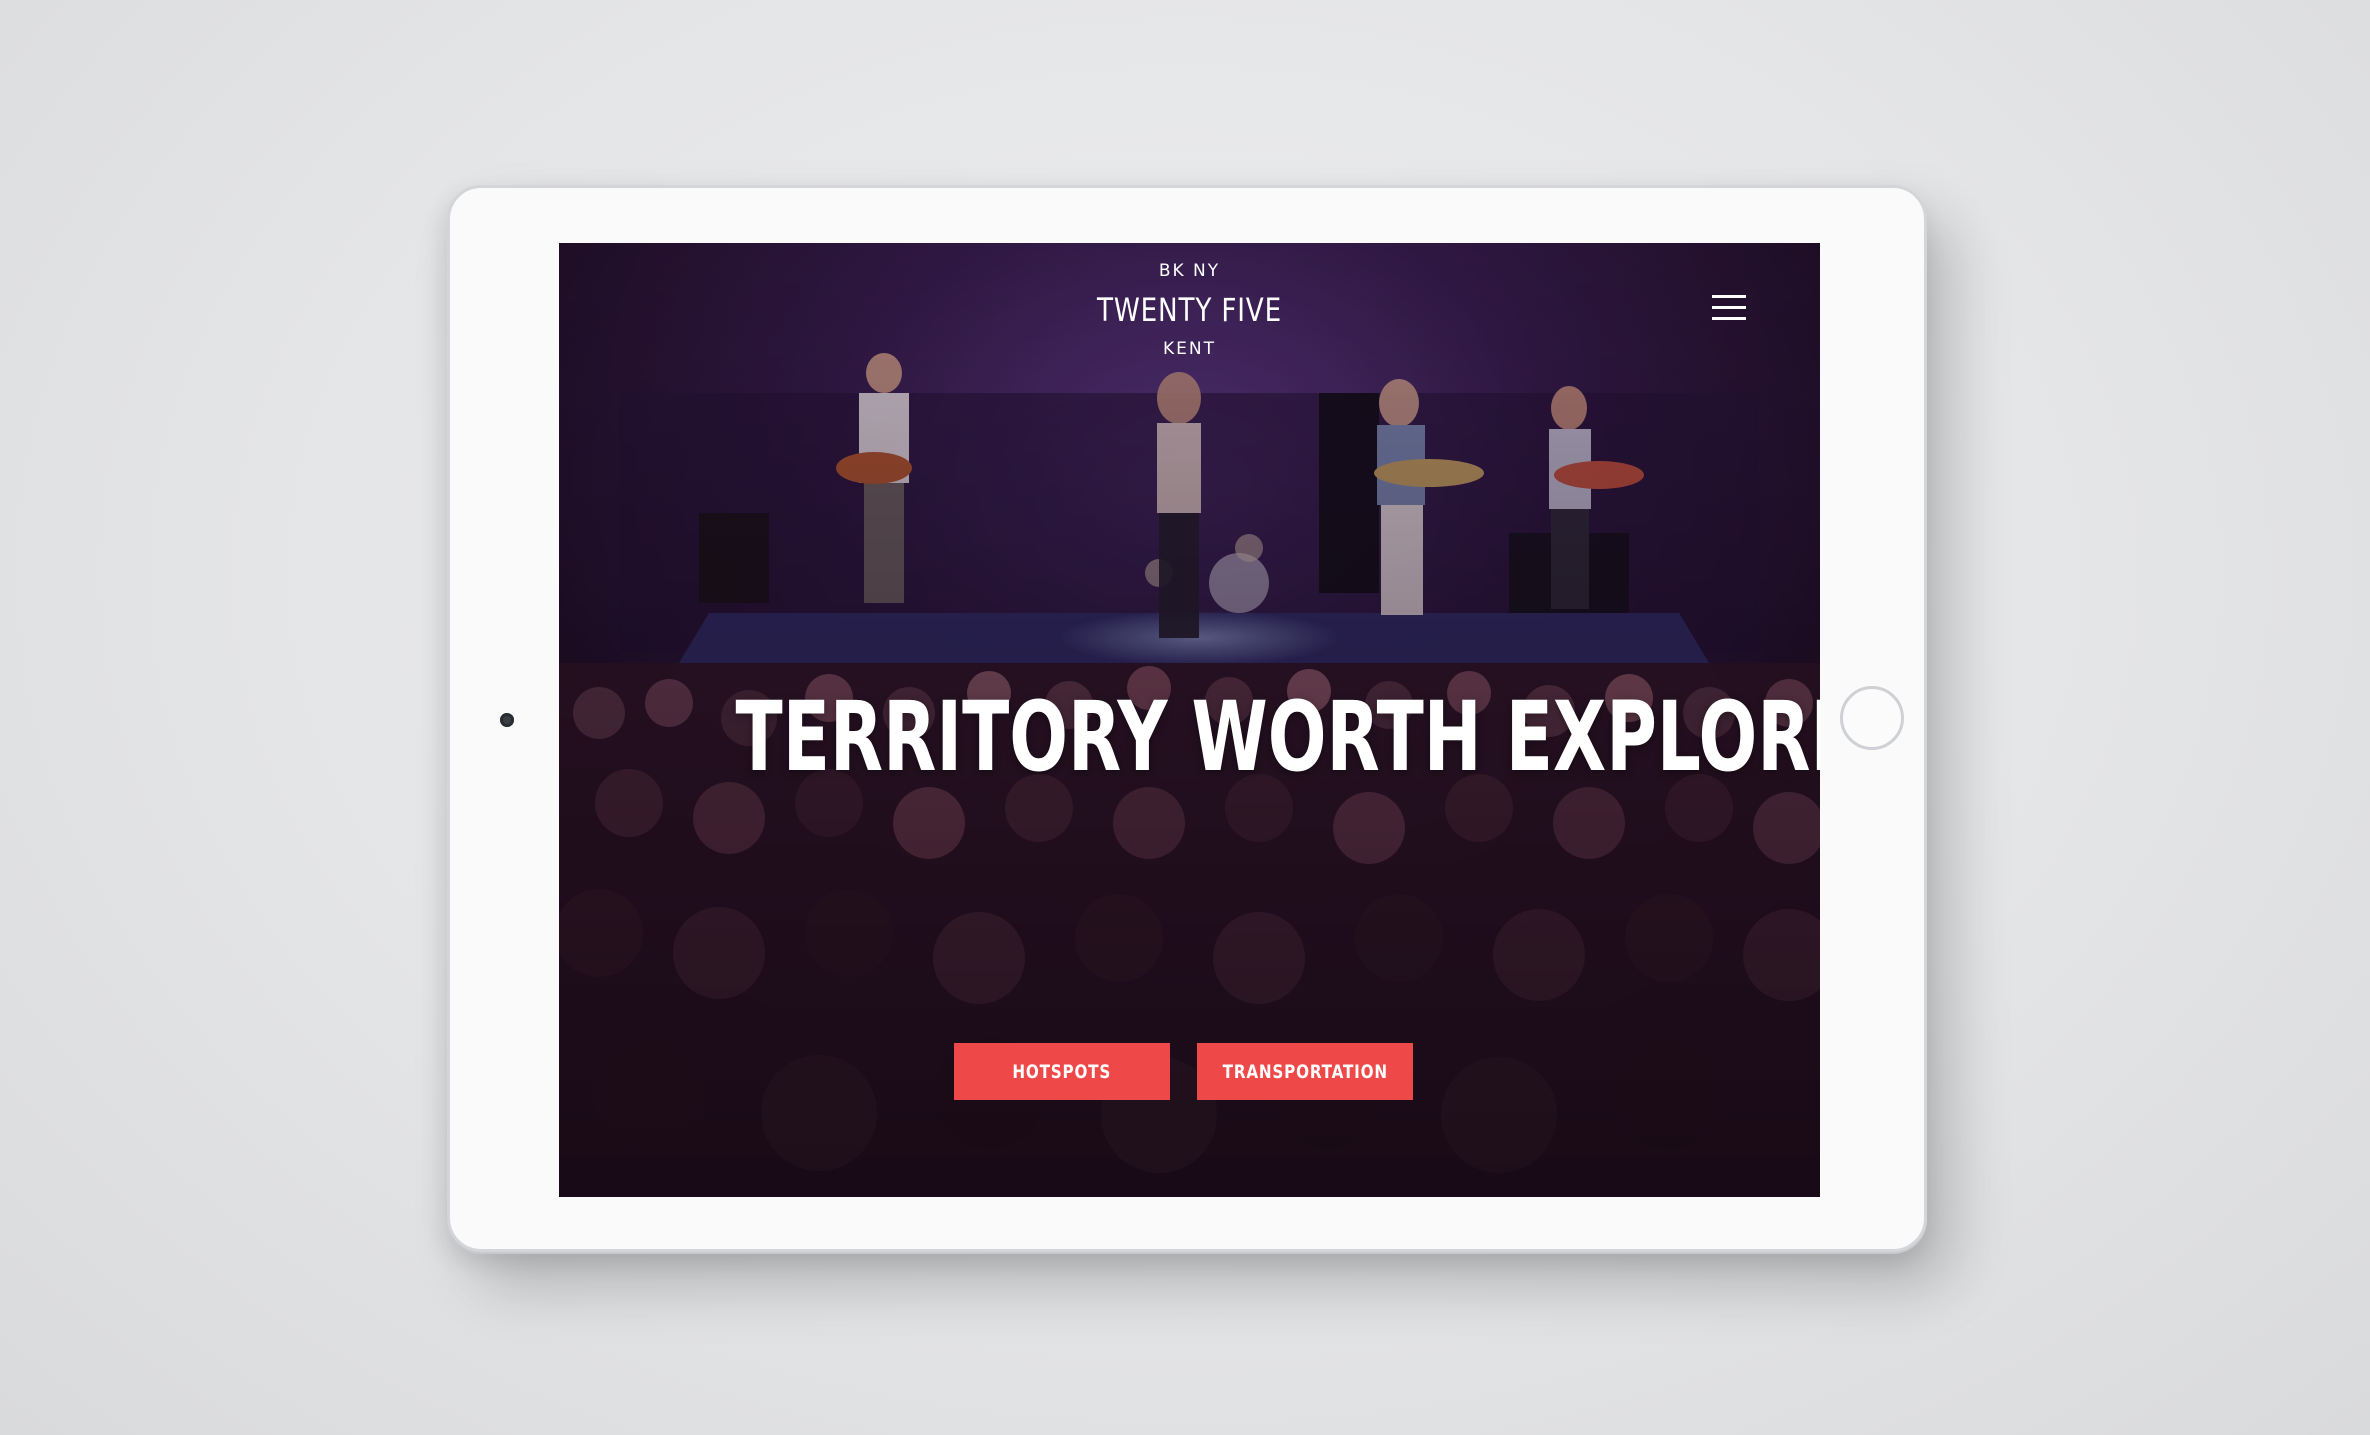 The width and height of the screenshot is (2370, 1435). I want to click on hamburger-menu-icon, so click(1729, 308).